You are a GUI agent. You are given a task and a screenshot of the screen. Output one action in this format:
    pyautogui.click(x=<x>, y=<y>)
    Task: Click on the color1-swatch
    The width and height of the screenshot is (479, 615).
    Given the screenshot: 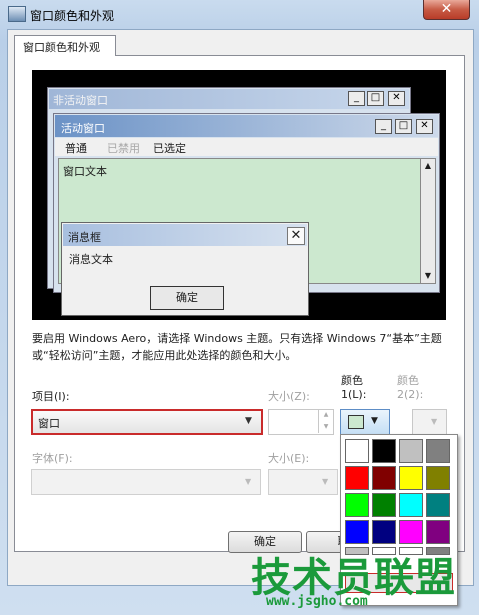 What is the action you would take?
    pyautogui.click(x=356, y=422)
    